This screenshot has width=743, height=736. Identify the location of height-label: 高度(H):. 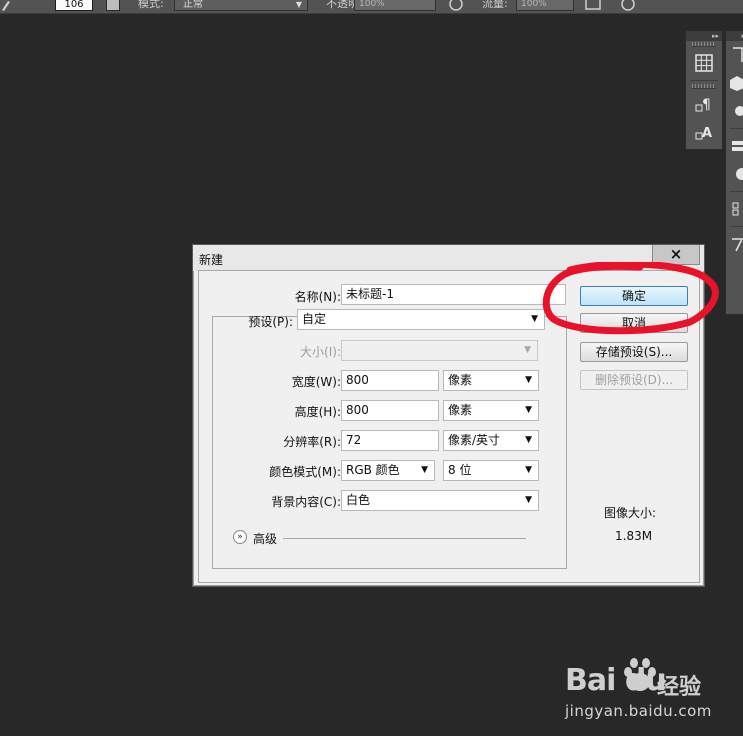
(317, 412).